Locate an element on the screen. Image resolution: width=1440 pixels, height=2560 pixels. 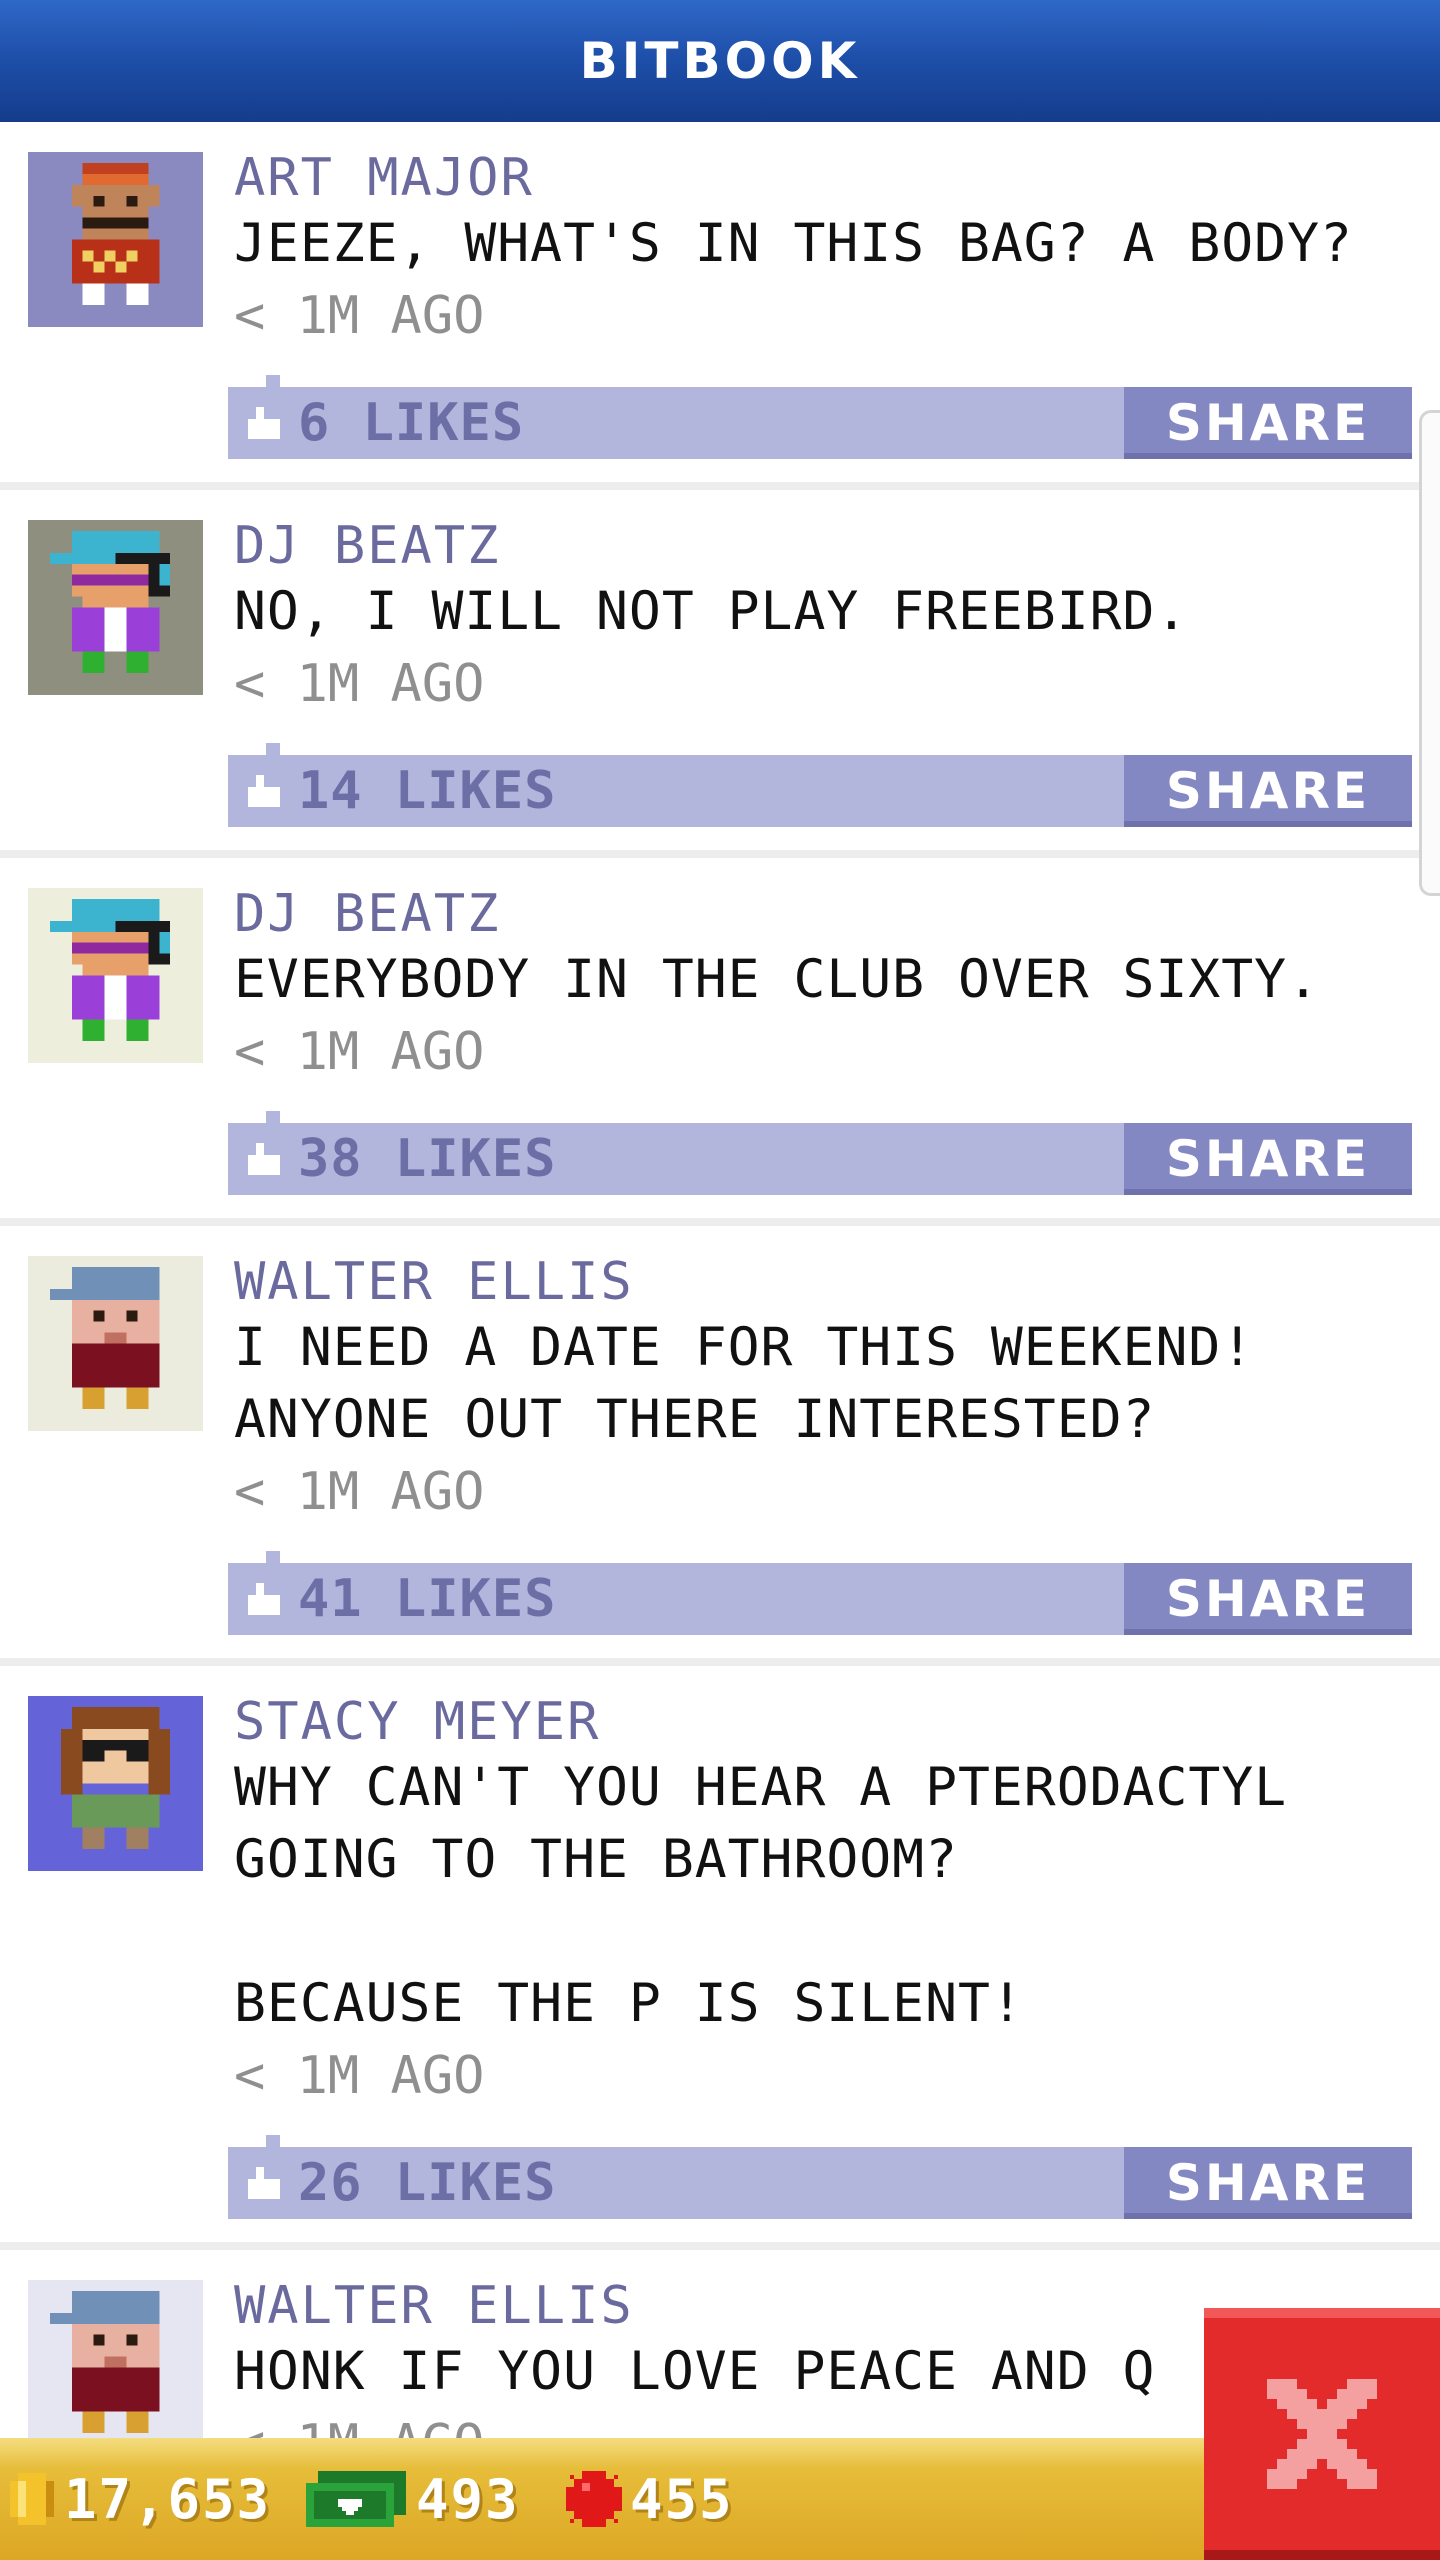
coin-icon is located at coordinates (32, 2499).